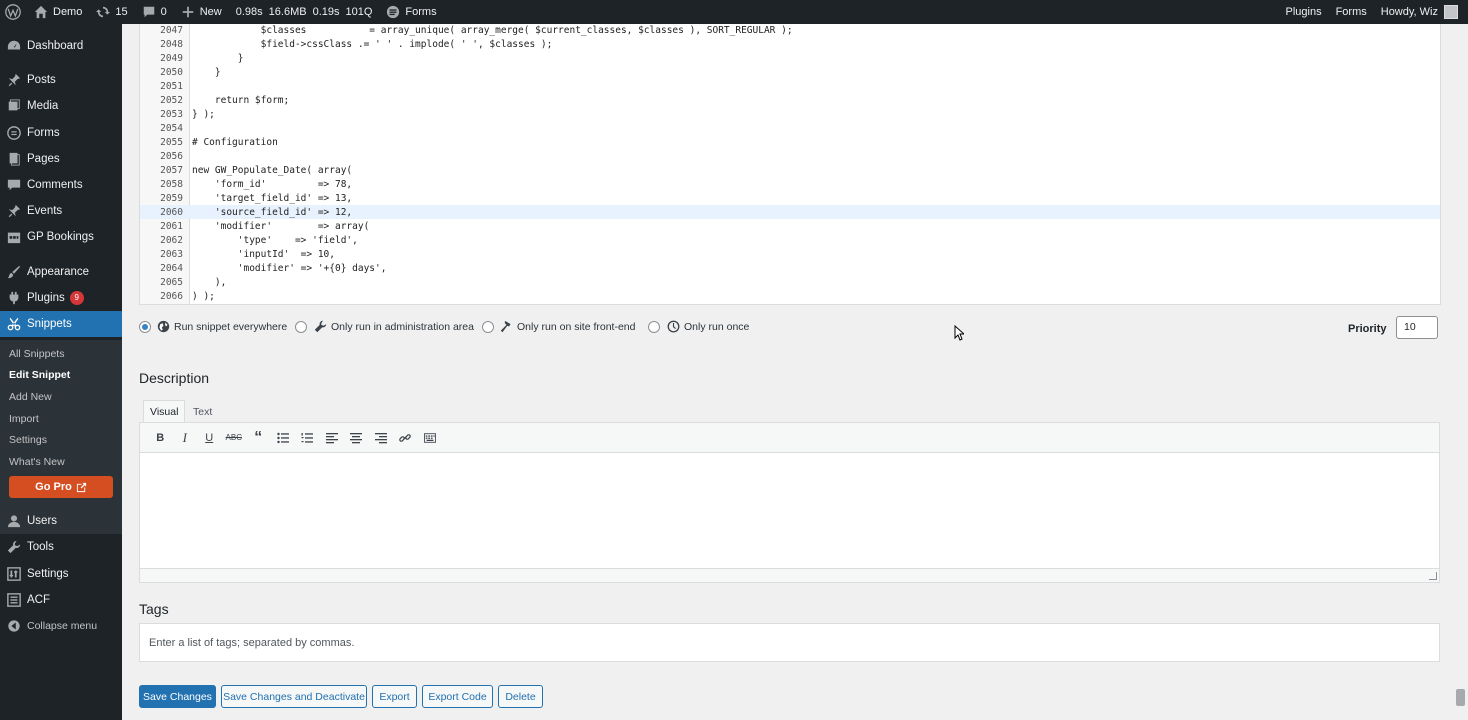  What do you see at coordinates (61, 600) in the screenshot?
I see `sidebar-item-acf: ACF` at bounding box center [61, 600].